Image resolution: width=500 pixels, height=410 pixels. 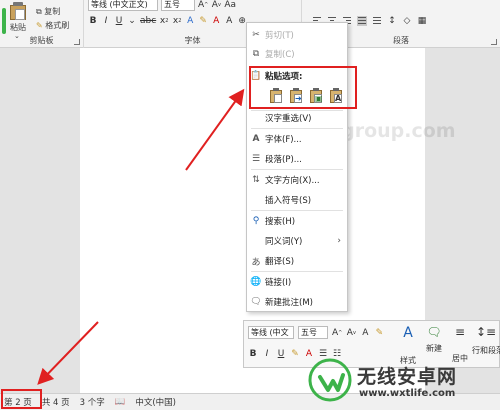 I want to click on copy-button: ⧉ 复制, so click(x=48, y=11).